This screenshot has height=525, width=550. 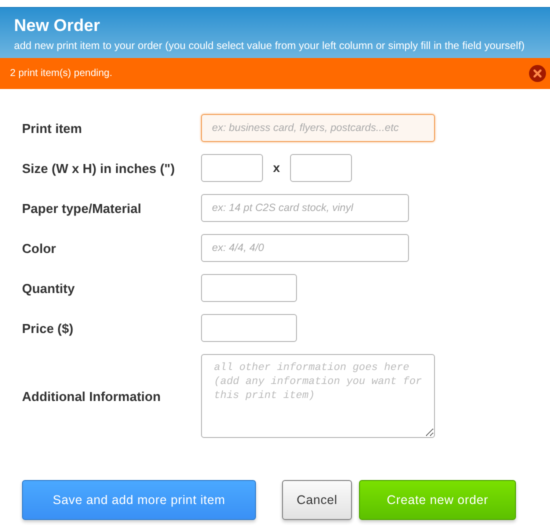 I want to click on field-label: Additional Information, so click(x=92, y=396).